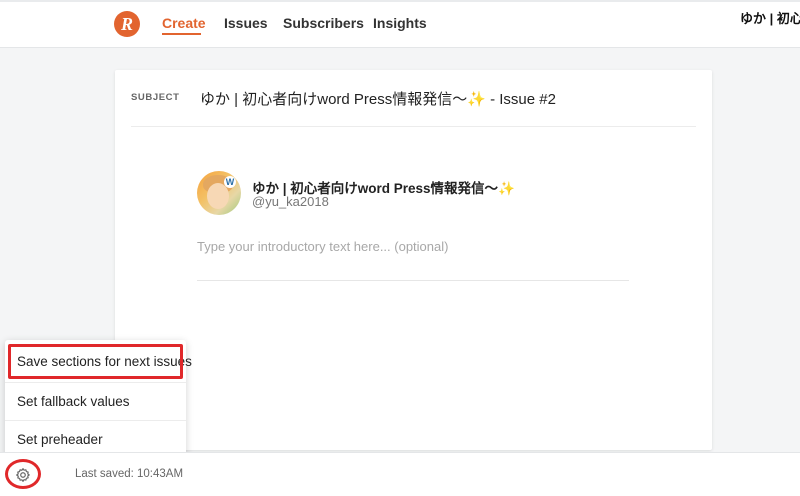  I want to click on menu-set-fallback-values: Set fallback values, so click(95, 401).